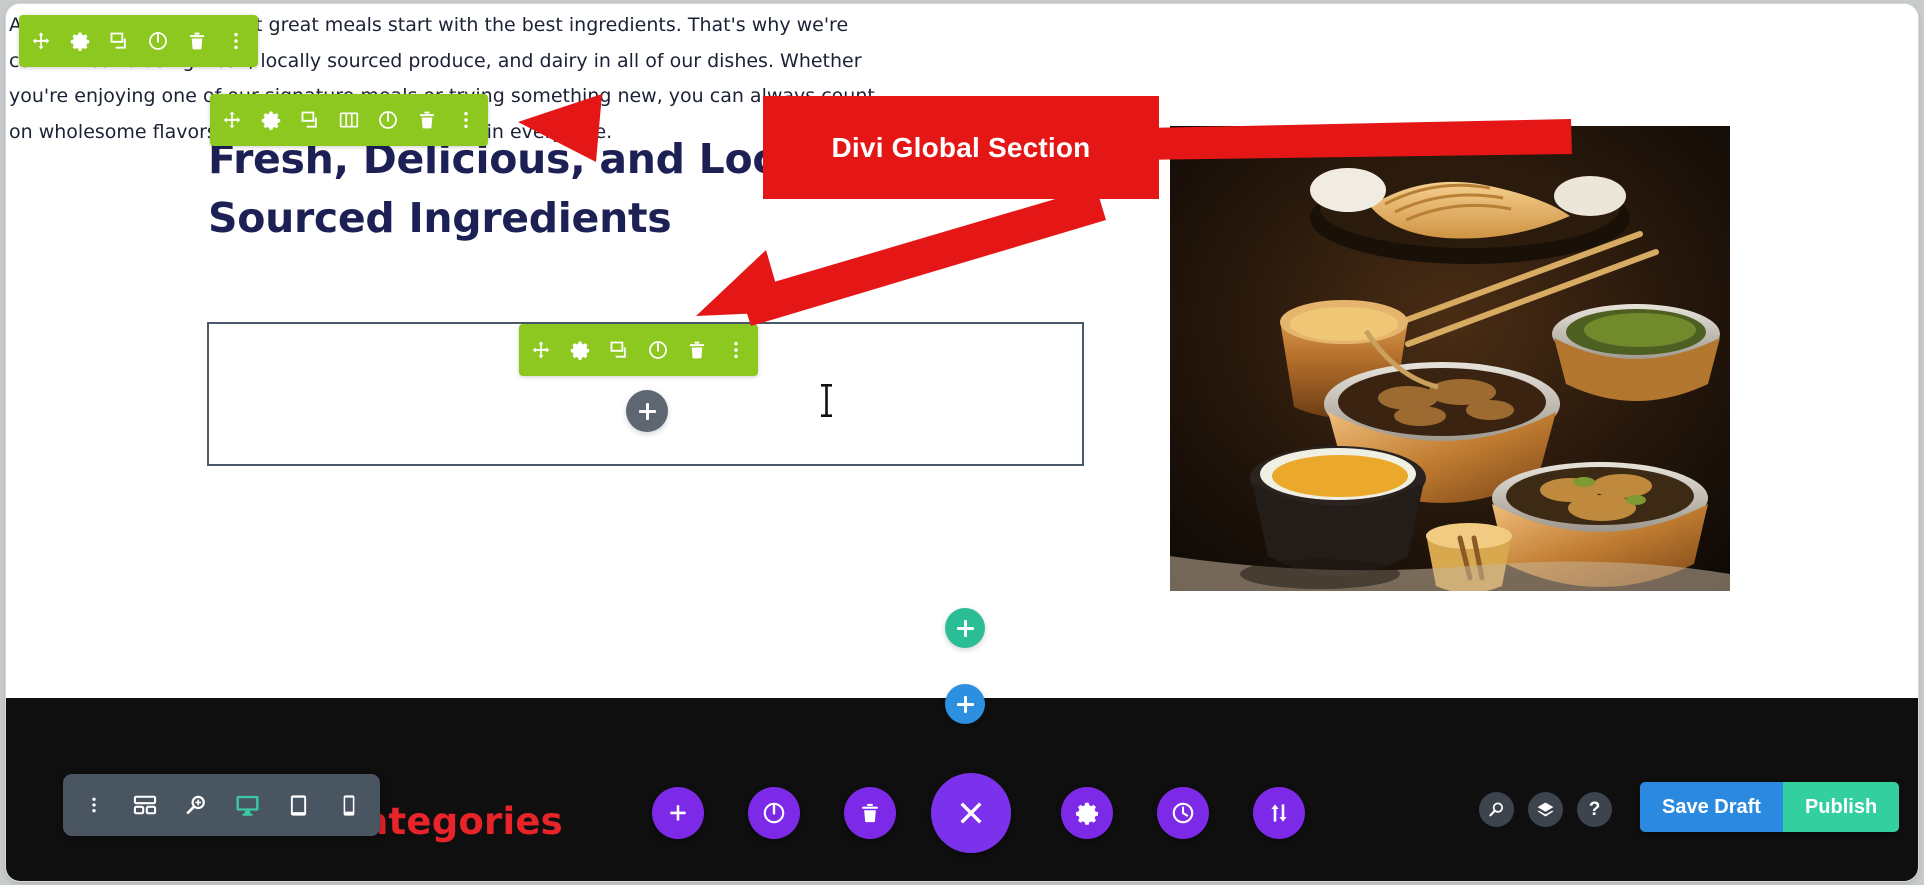 This screenshot has height=885, width=1924. I want to click on layers-icon, so click(1545, 809).